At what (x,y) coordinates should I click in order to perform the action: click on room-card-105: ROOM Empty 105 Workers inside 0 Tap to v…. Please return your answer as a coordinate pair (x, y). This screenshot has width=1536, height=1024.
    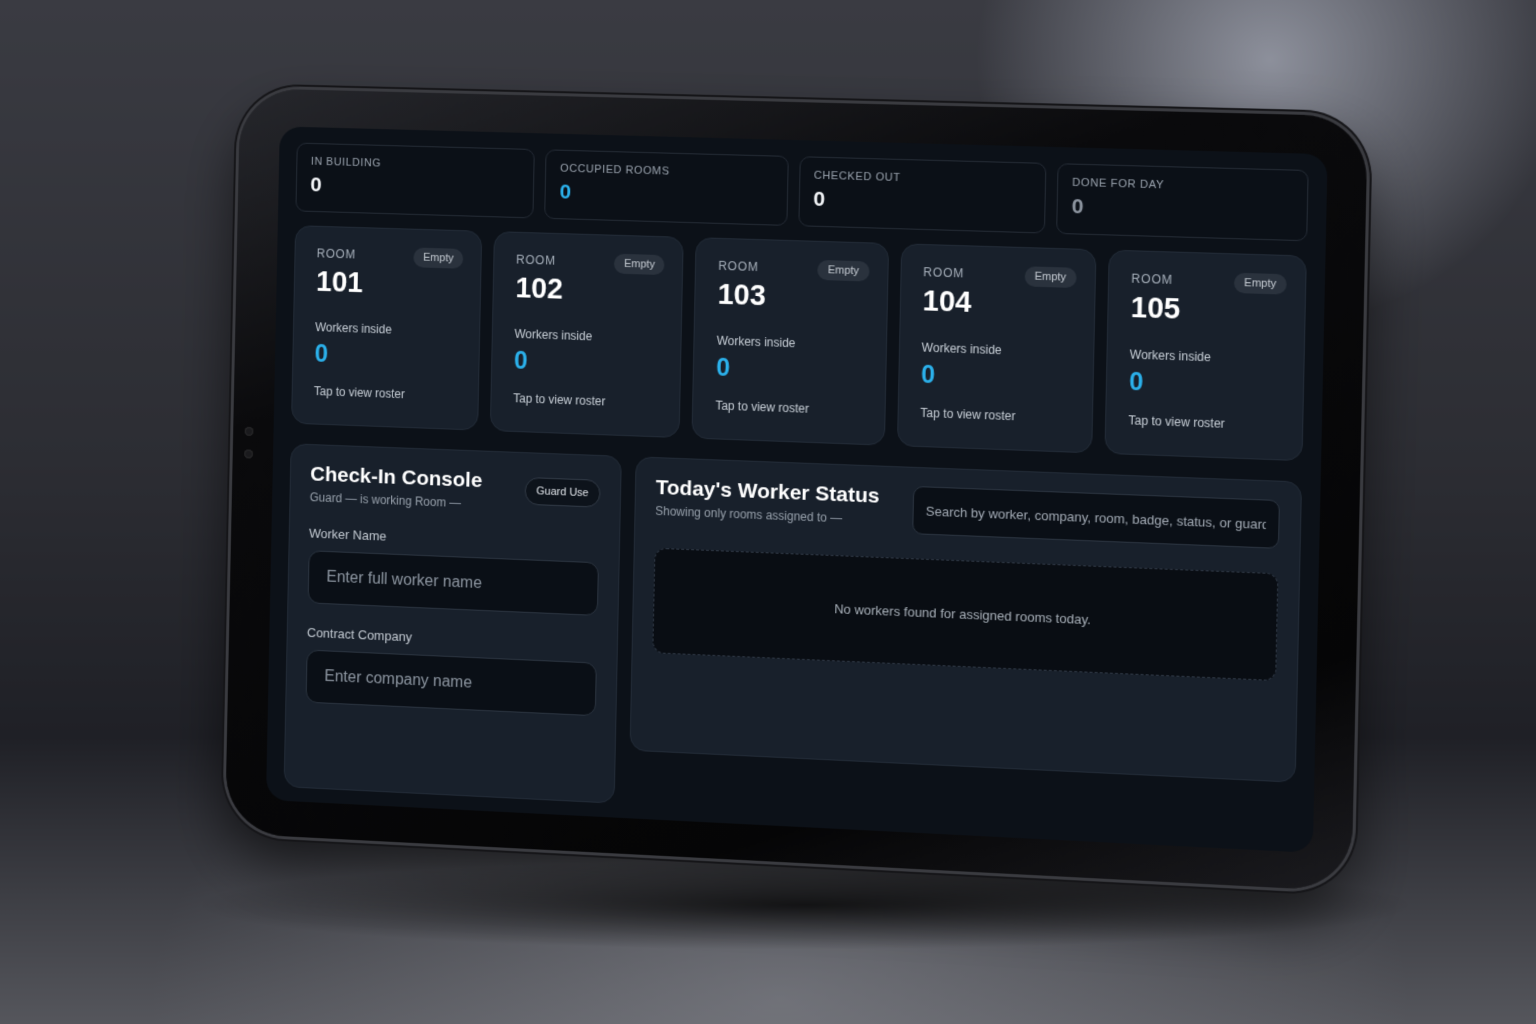
    Looking at the image, I should click on (1205, 356).